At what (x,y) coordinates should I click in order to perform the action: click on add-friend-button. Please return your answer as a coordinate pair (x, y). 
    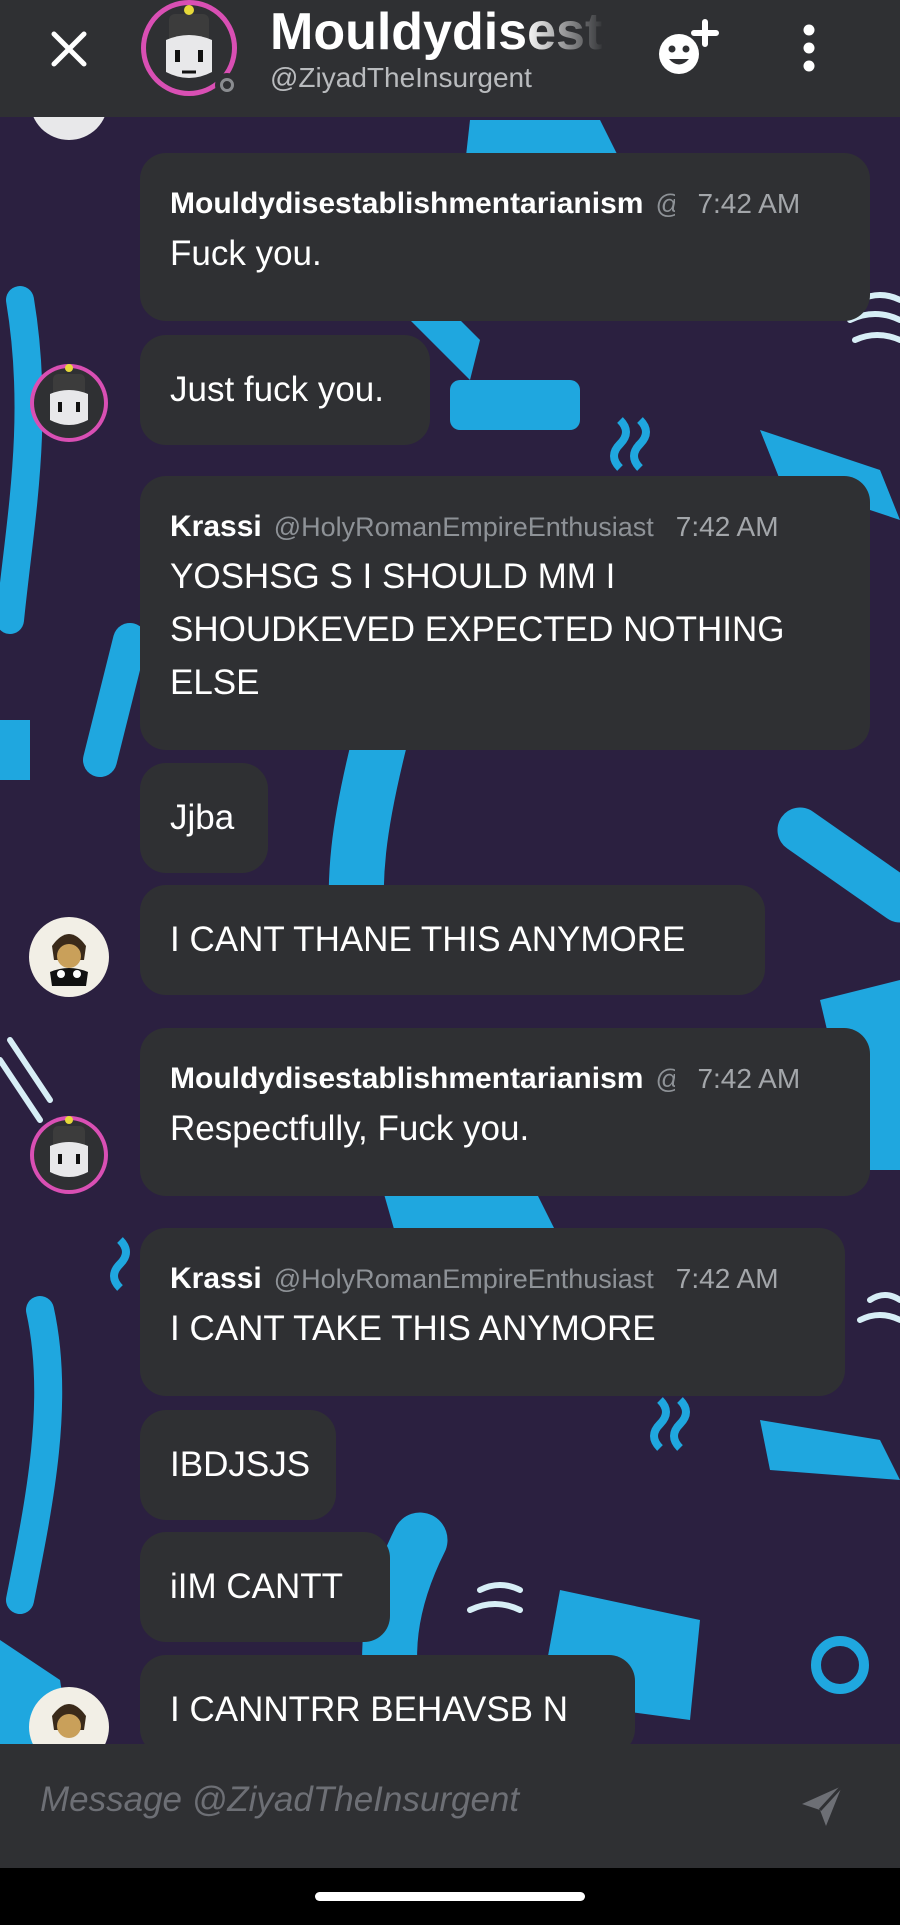
    Looking at the image, I should click on (690, 48).